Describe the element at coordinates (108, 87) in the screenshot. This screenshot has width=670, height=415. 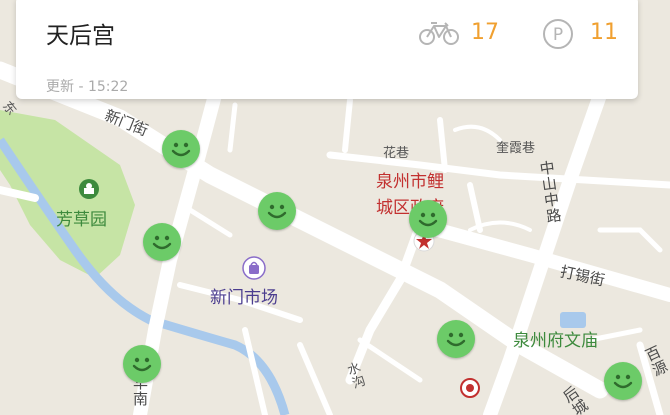
I see `last-updated-time: 15:22` at that location.